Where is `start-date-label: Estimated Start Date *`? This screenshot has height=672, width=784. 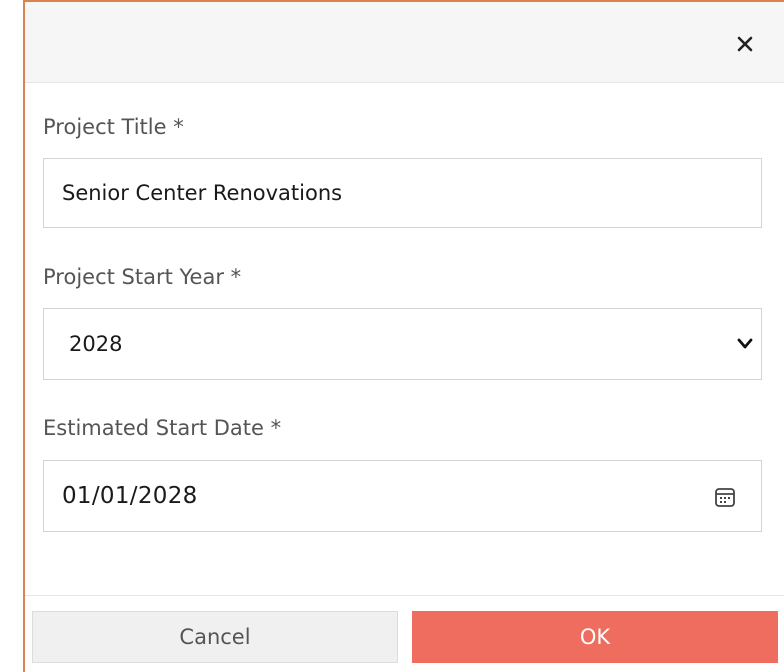
start-date-label: Estimated Start Date * is located at coordinates (162, 428).